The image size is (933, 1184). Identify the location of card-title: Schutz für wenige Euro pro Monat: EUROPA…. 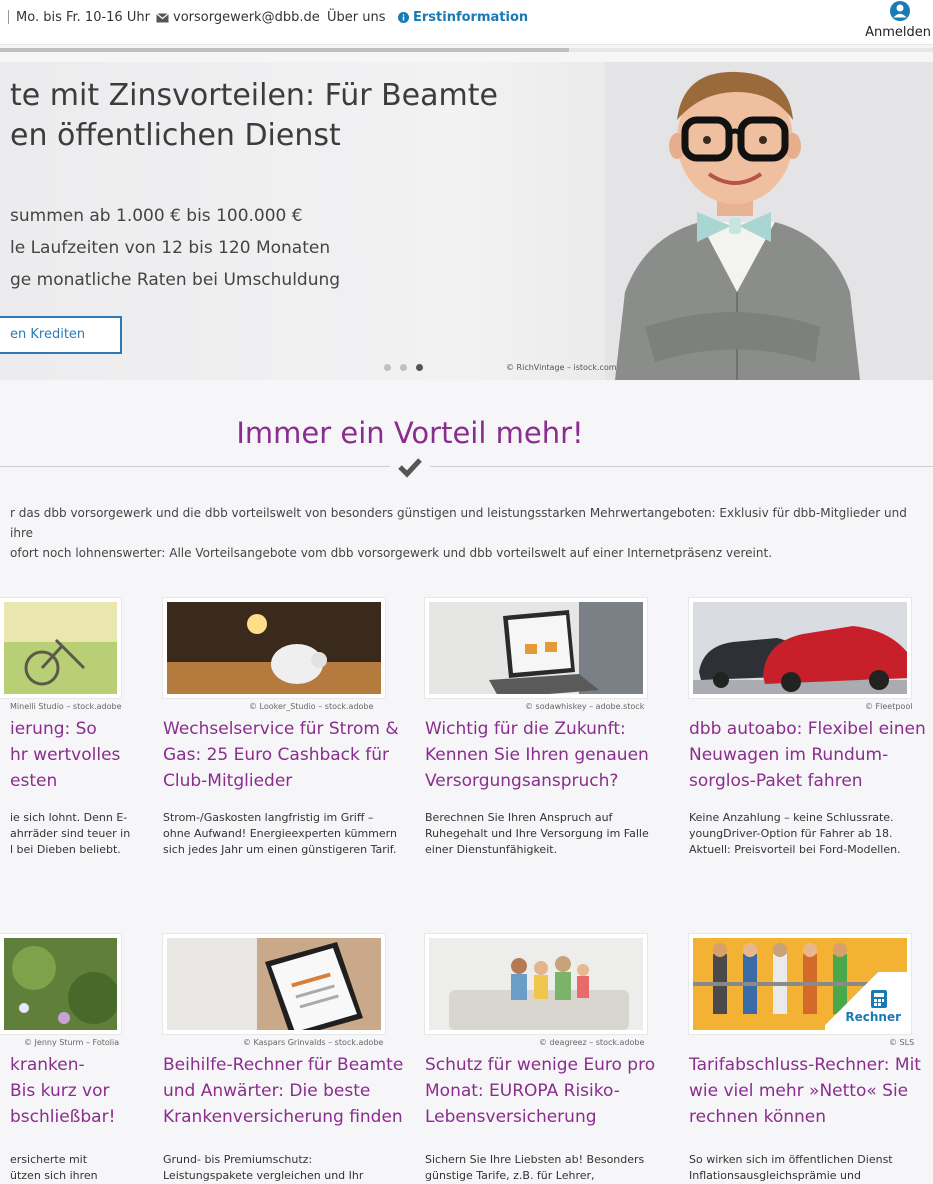
(540, 1091).